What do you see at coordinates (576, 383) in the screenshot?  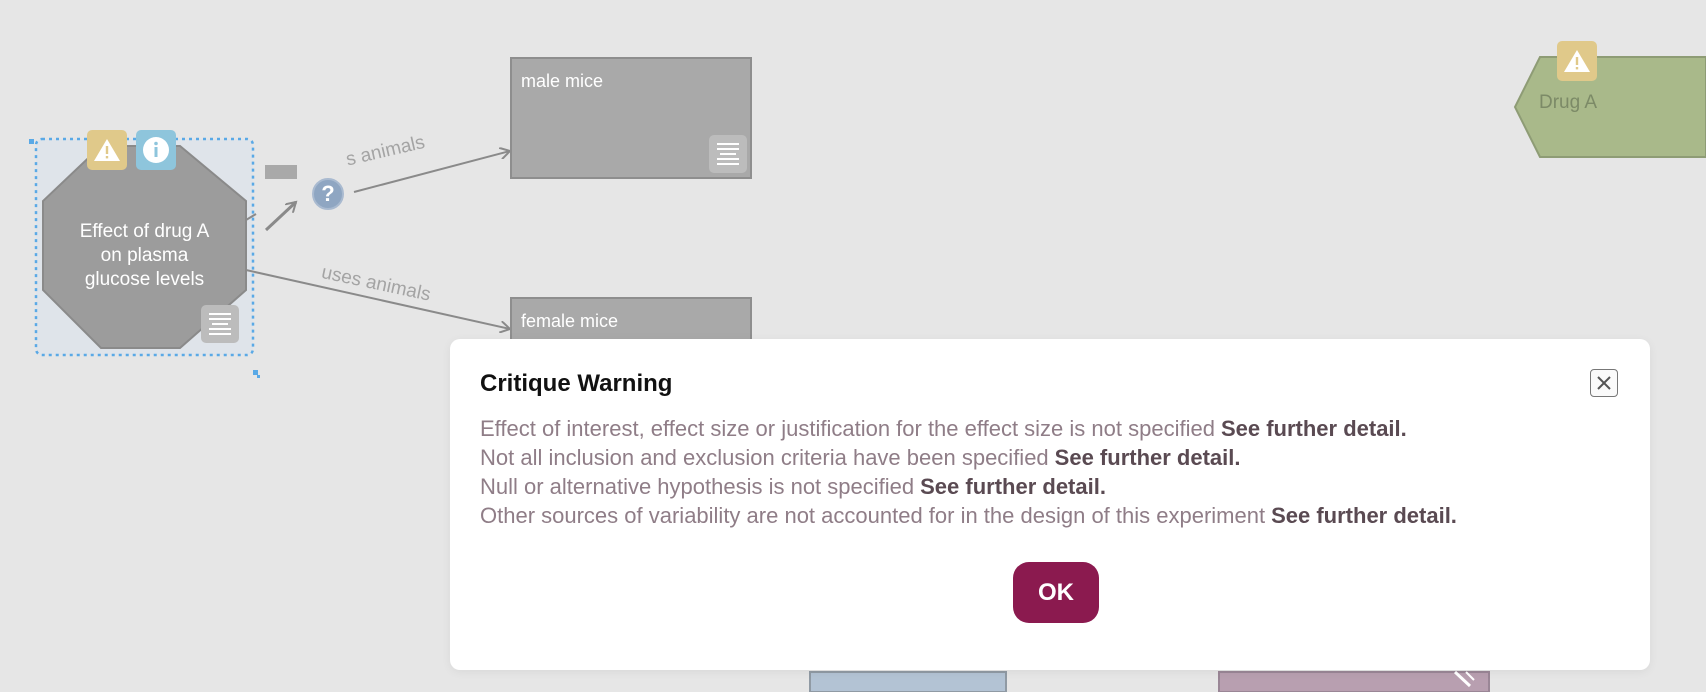 I see `dialog-title: Critique Warning` at bounding box center [576, 383].